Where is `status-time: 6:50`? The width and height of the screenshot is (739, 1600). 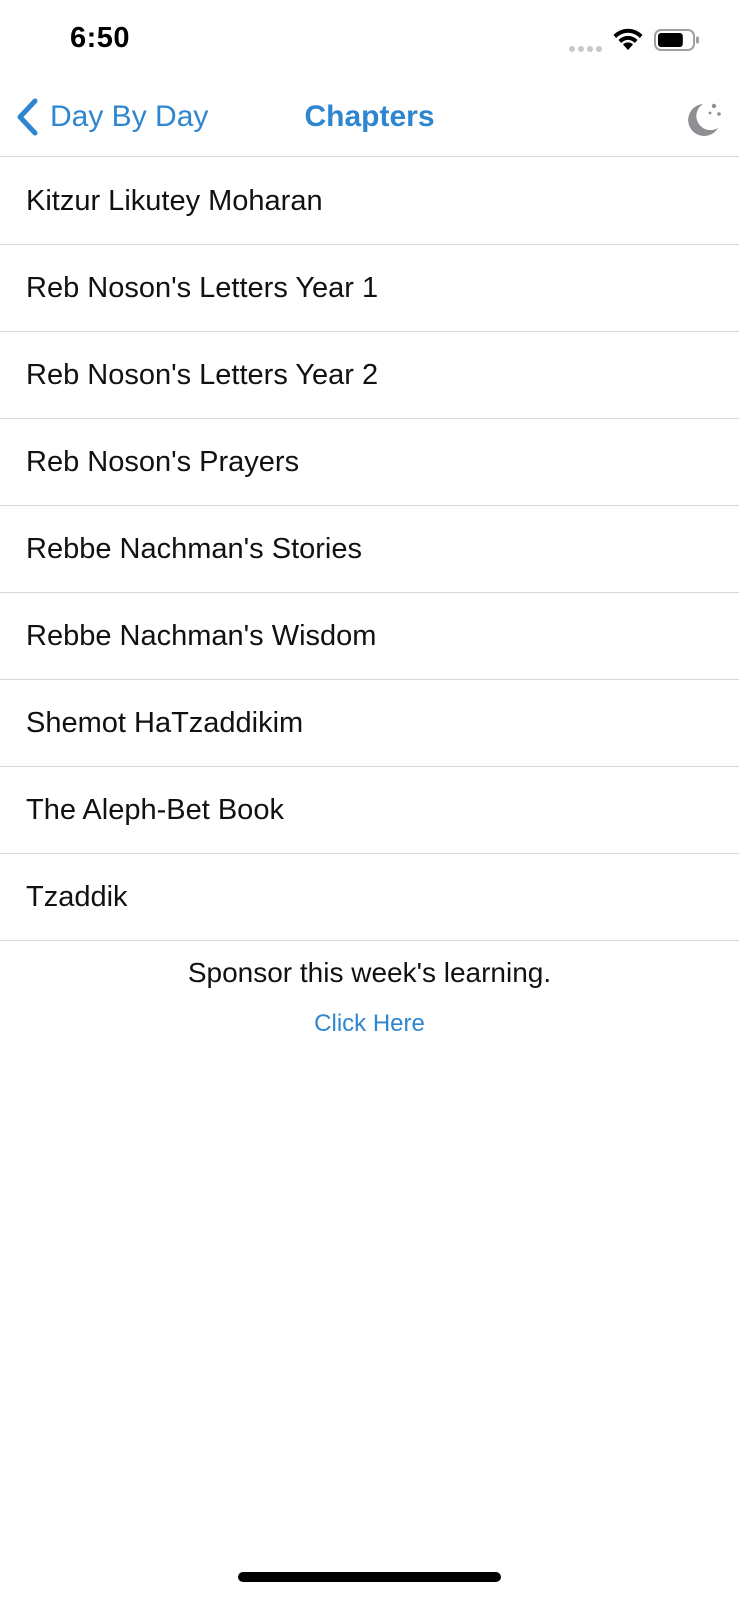
status-time: 6:50 is located at coordinates (100, 38).